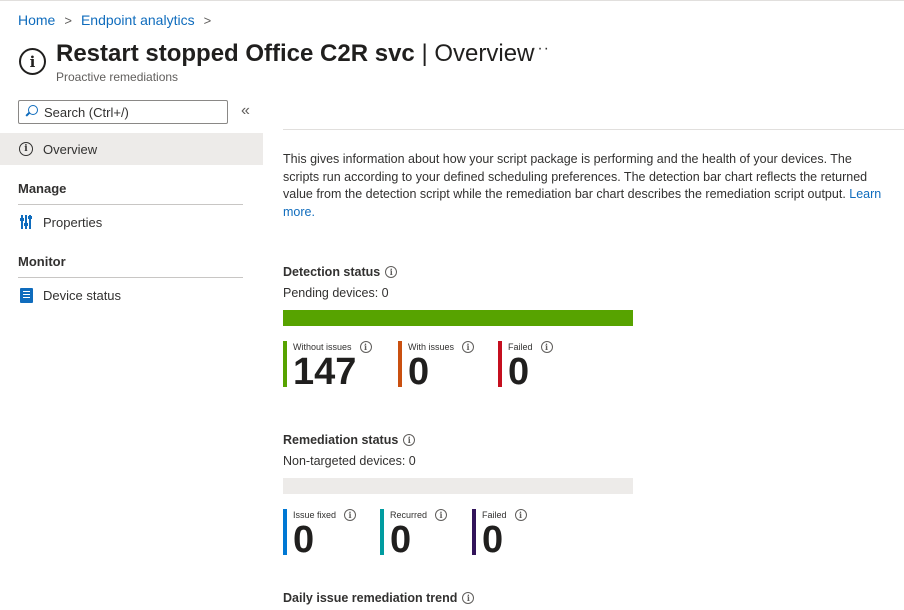 This screenshot has width=904, height=610. Describe the element at coordinates (349, 461) in the screenshot. I see `non-targeted-devices-text: Non-targeted devices: 0` at that location.